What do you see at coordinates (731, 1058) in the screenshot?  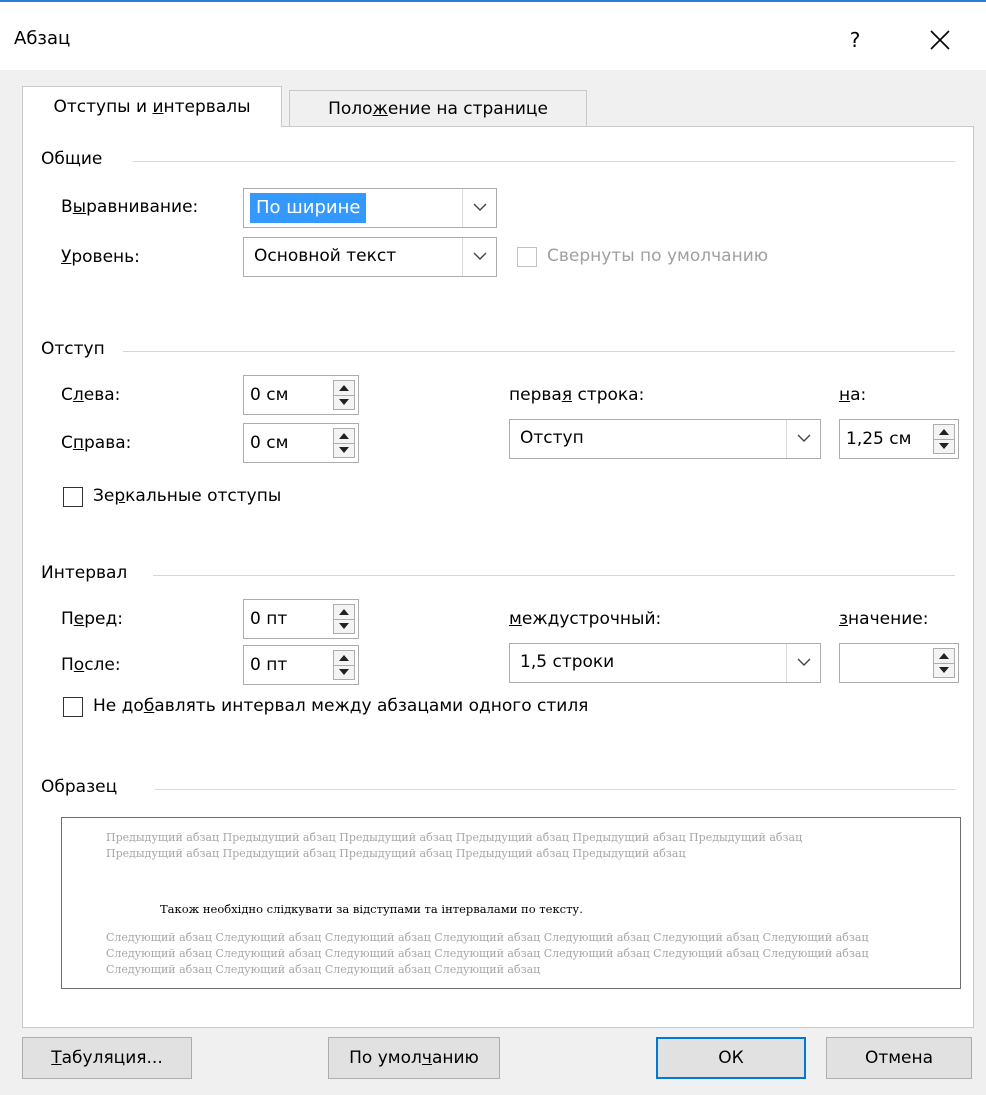 I see `ok-button: ОК` at bounding box center [731, 1058].